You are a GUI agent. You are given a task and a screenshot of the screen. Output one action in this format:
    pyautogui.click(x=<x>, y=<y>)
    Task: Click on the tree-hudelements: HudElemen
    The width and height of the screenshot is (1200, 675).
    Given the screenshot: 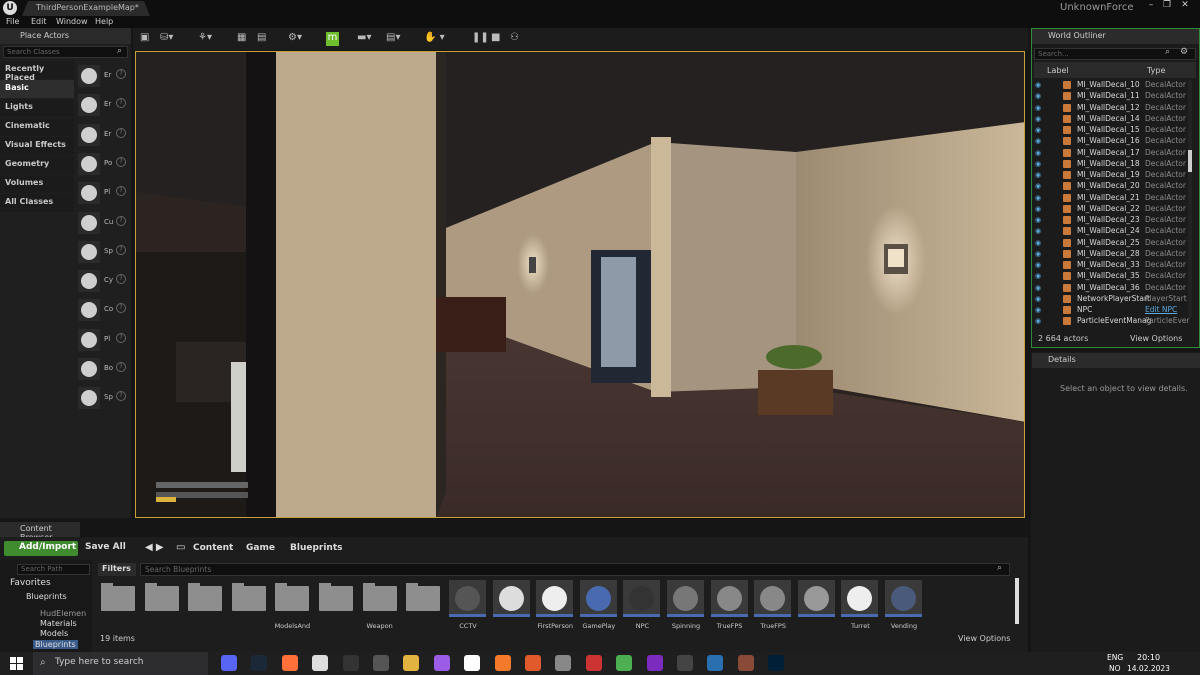 What is the action you would take?
    pyautogui.click(x=63, y=613)
    